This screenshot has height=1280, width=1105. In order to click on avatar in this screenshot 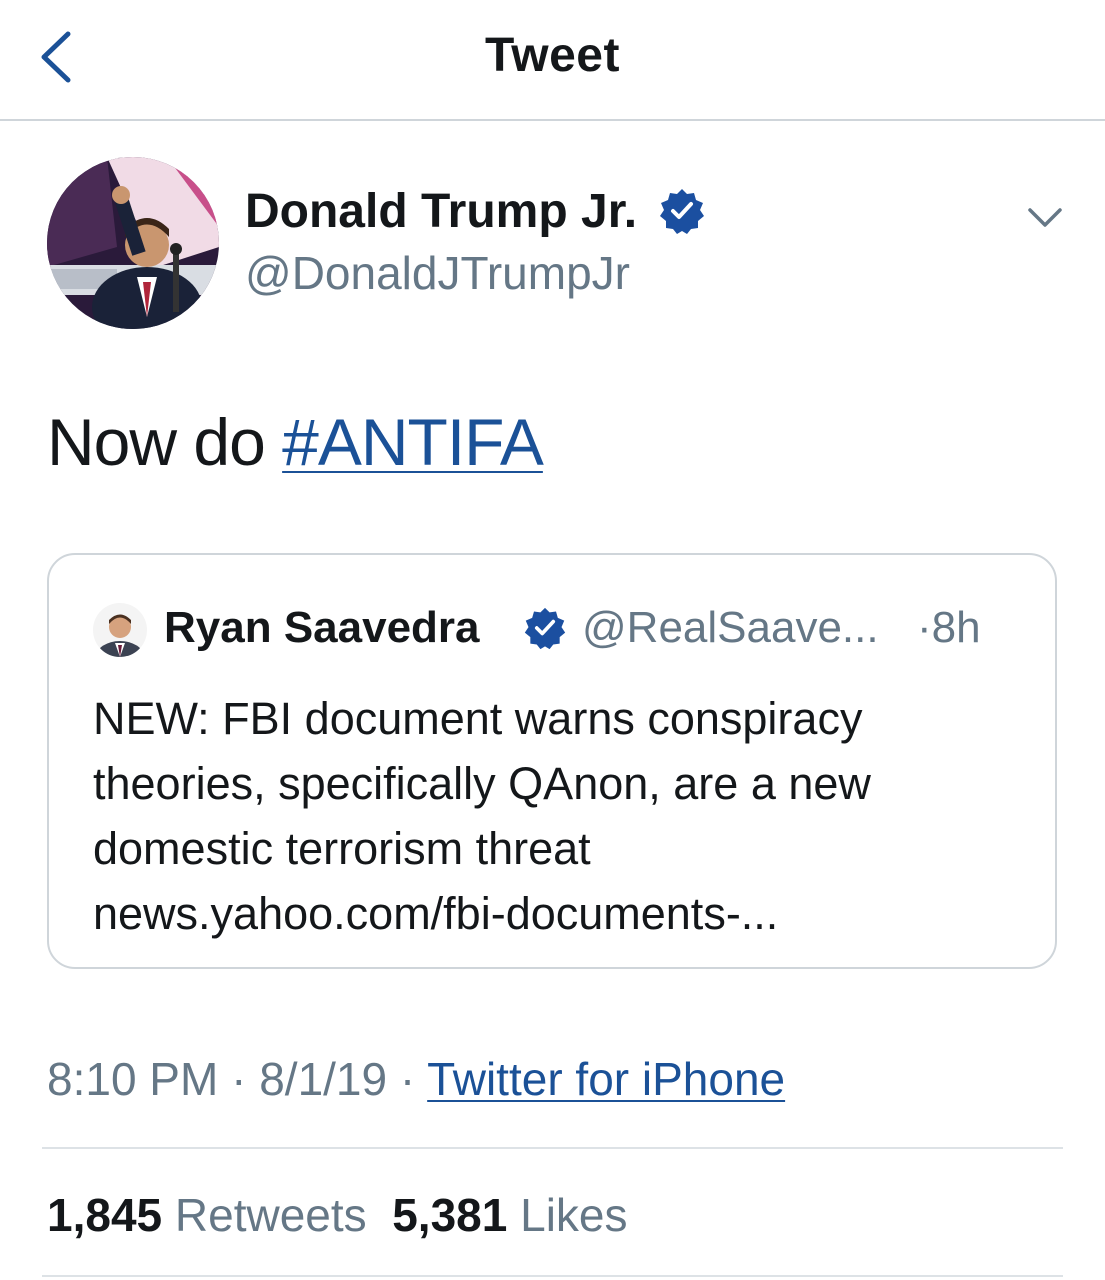, I will do `click(133, 243)`.